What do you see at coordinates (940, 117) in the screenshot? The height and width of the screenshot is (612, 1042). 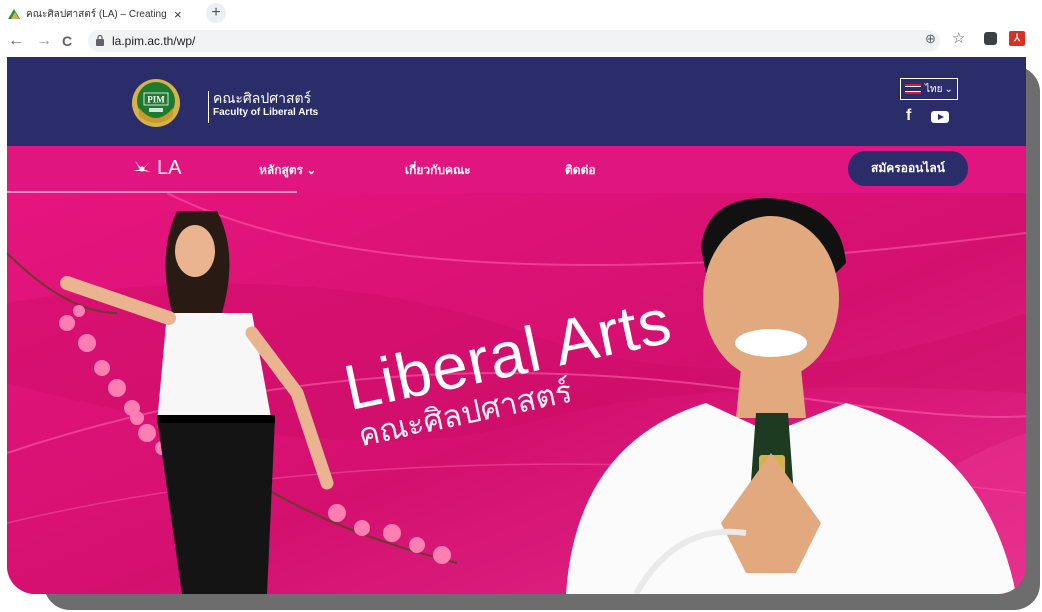 I see `youtube-icon` at bounding box center [940, 117].